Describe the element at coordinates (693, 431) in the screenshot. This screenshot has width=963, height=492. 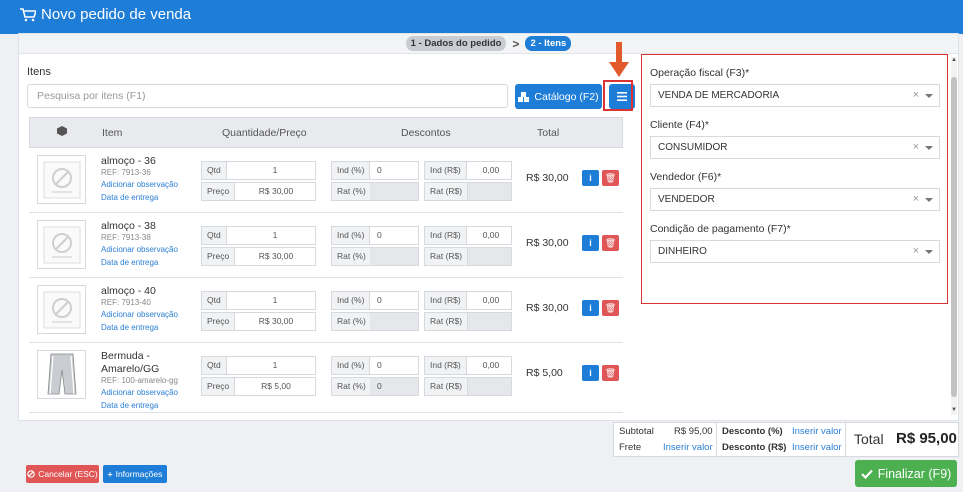
I see `subtotal-value: R$ 95,00` at that location.